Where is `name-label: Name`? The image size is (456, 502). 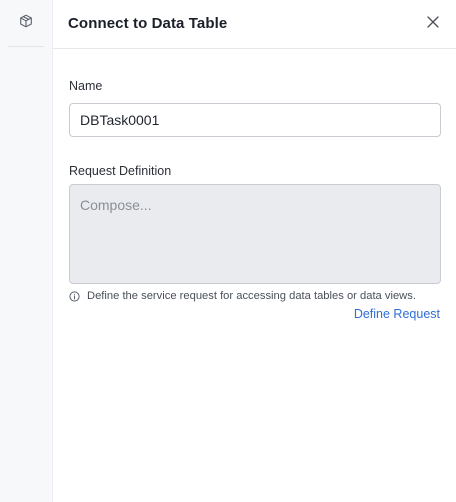
name-label: Name is located at coordinates (86, 86).